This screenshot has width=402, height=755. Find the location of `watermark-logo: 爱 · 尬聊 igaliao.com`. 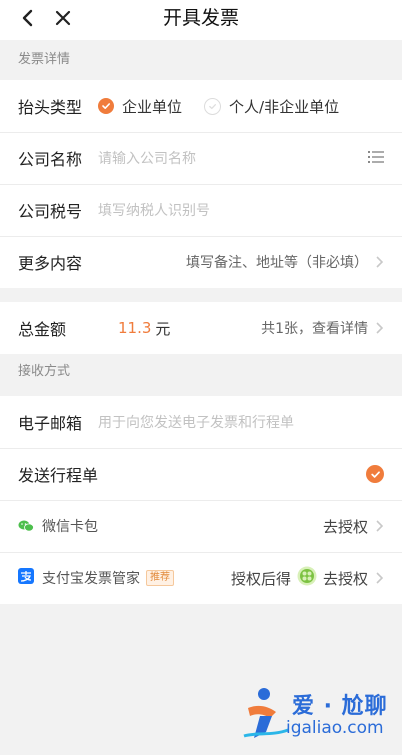

watermark-logo: 爱 · 尬聊 igaliao.com is located at coordinates (322, 717).